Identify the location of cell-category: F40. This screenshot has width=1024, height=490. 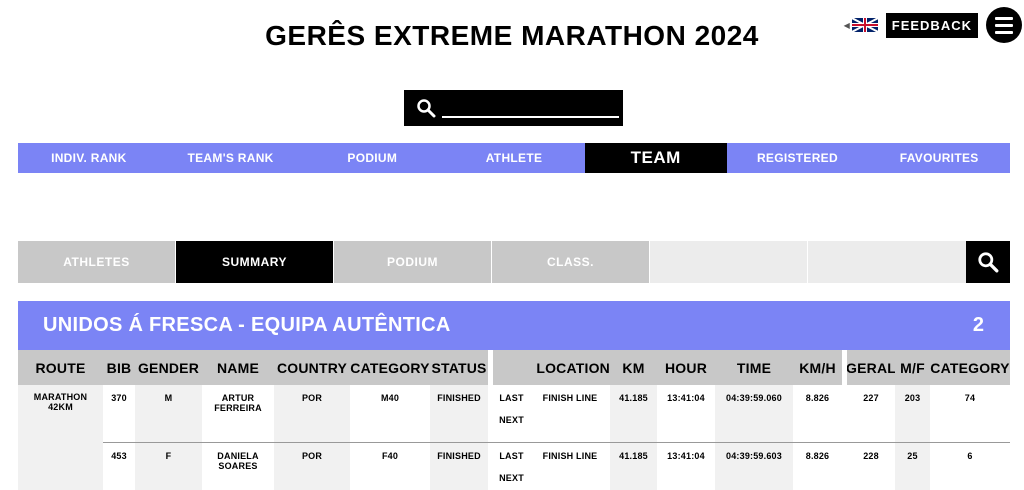
(390, 456).